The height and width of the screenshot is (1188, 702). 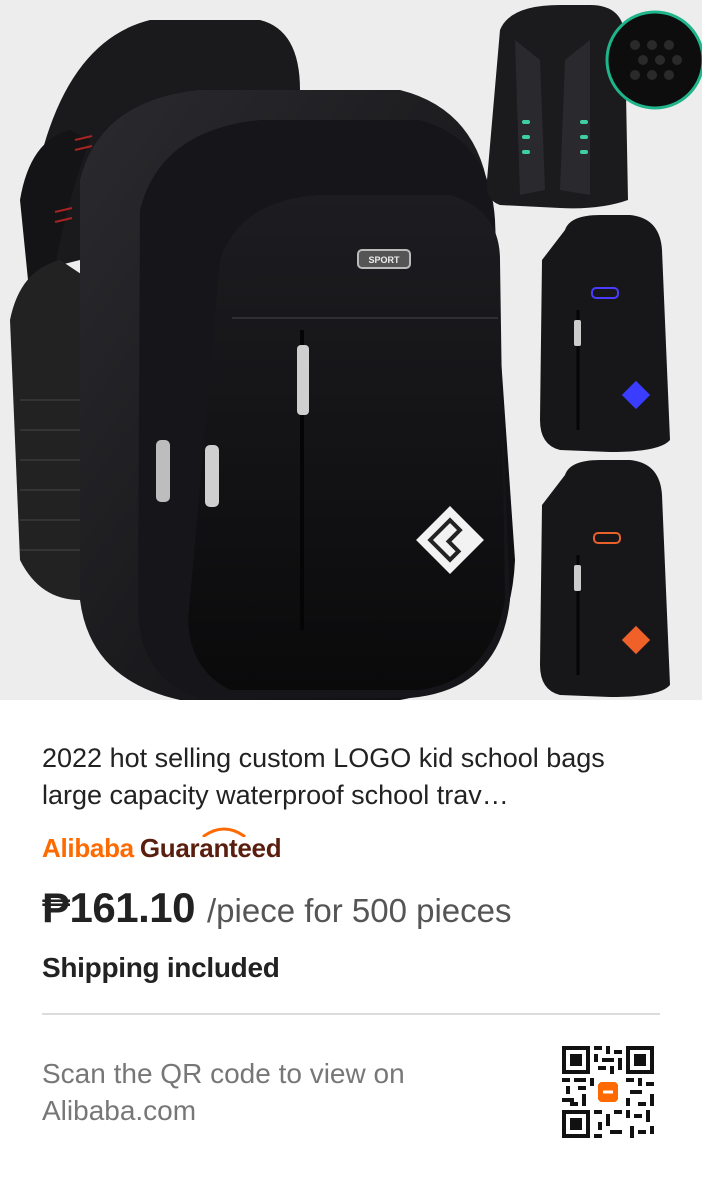 I want to click on alibaba-guaranteed-badge: Alibaba Guaranteed, so click(x=162, y=846).